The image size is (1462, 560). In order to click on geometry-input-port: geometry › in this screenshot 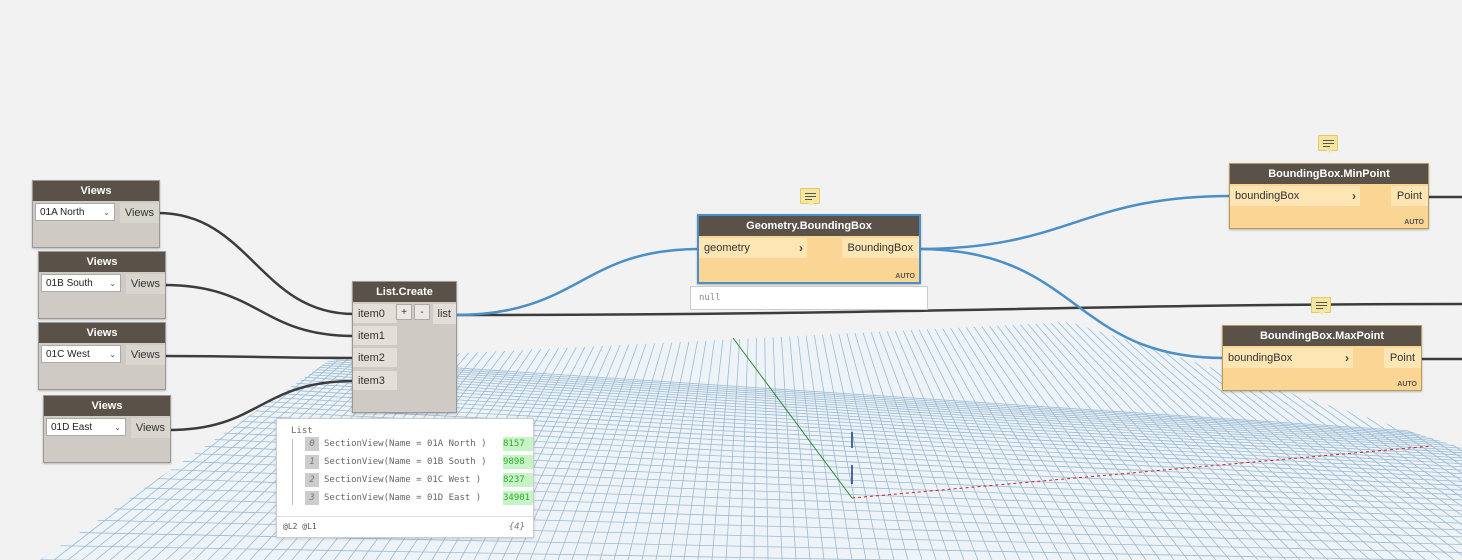, I will do `click(753, 248)`.